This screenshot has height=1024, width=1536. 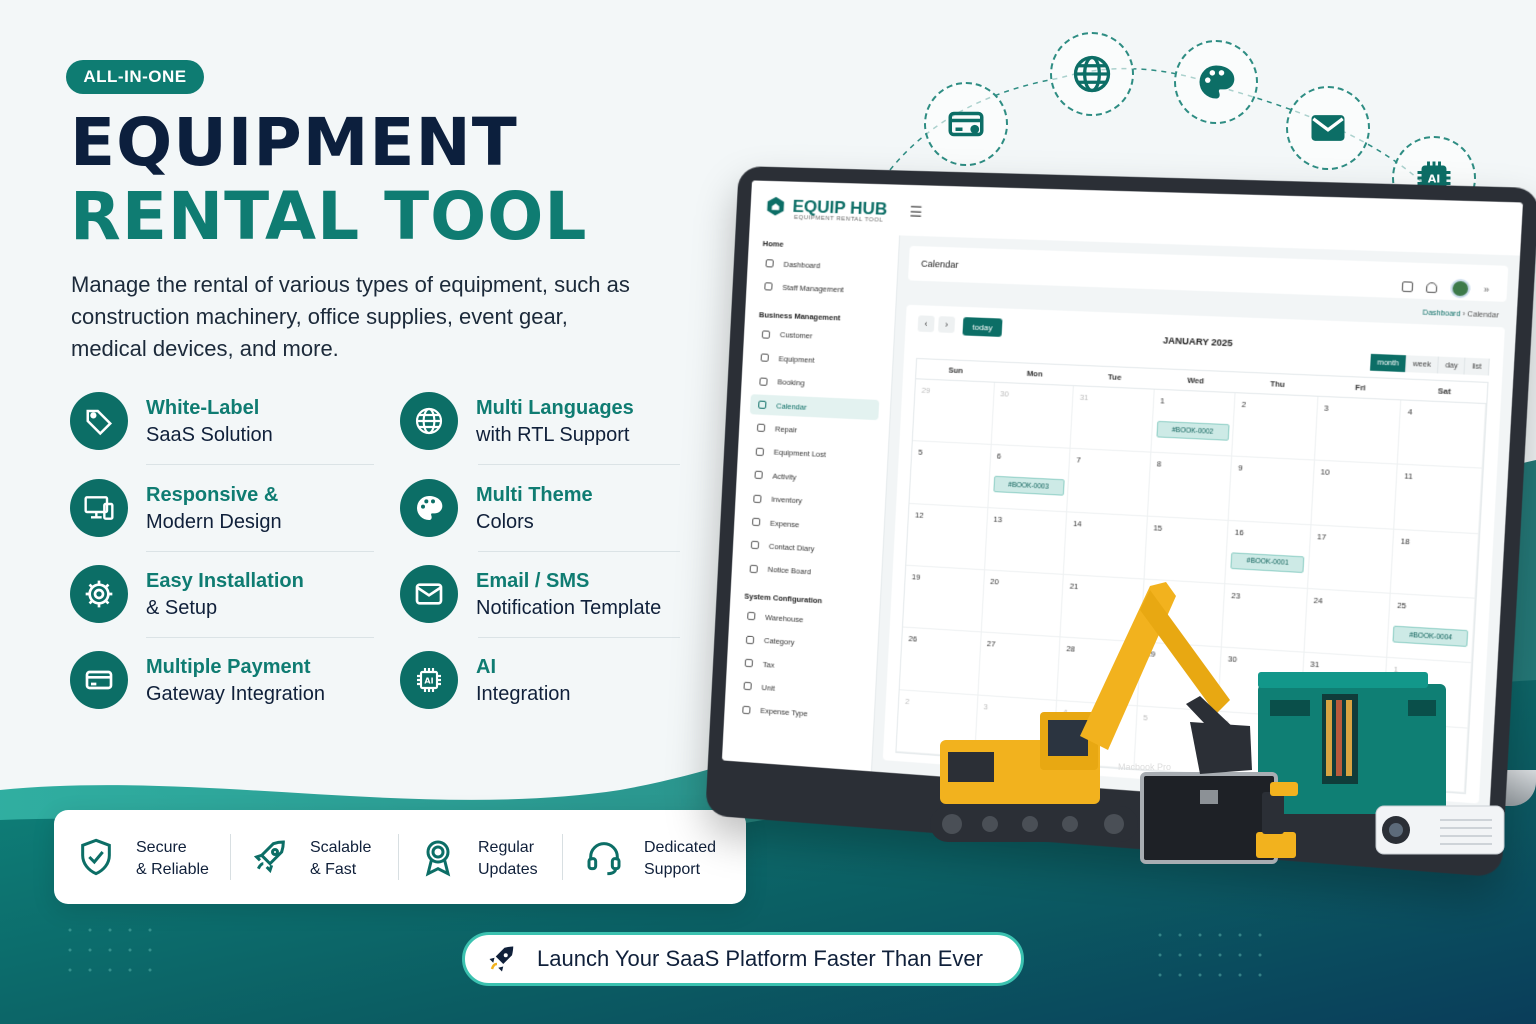 What do you see at coordinates (768, 687) in the screenshot?
I see `sidebar-item-label: Unit` at bounding box center [768, 687].